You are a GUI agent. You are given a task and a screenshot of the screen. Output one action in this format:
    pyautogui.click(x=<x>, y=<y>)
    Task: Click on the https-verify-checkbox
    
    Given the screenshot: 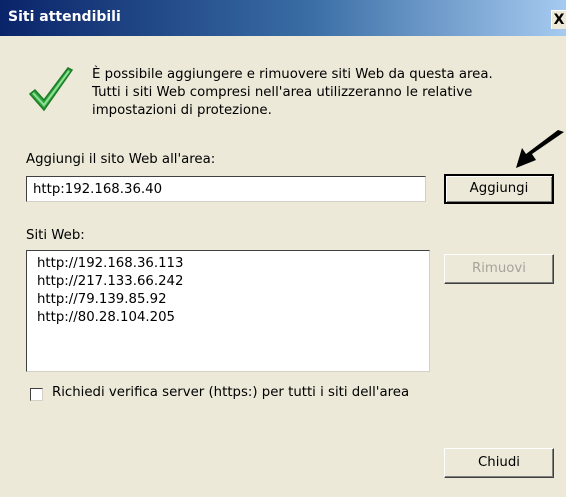 What is the action you would take?
    pyautogui.click(x=36, y=394)
    